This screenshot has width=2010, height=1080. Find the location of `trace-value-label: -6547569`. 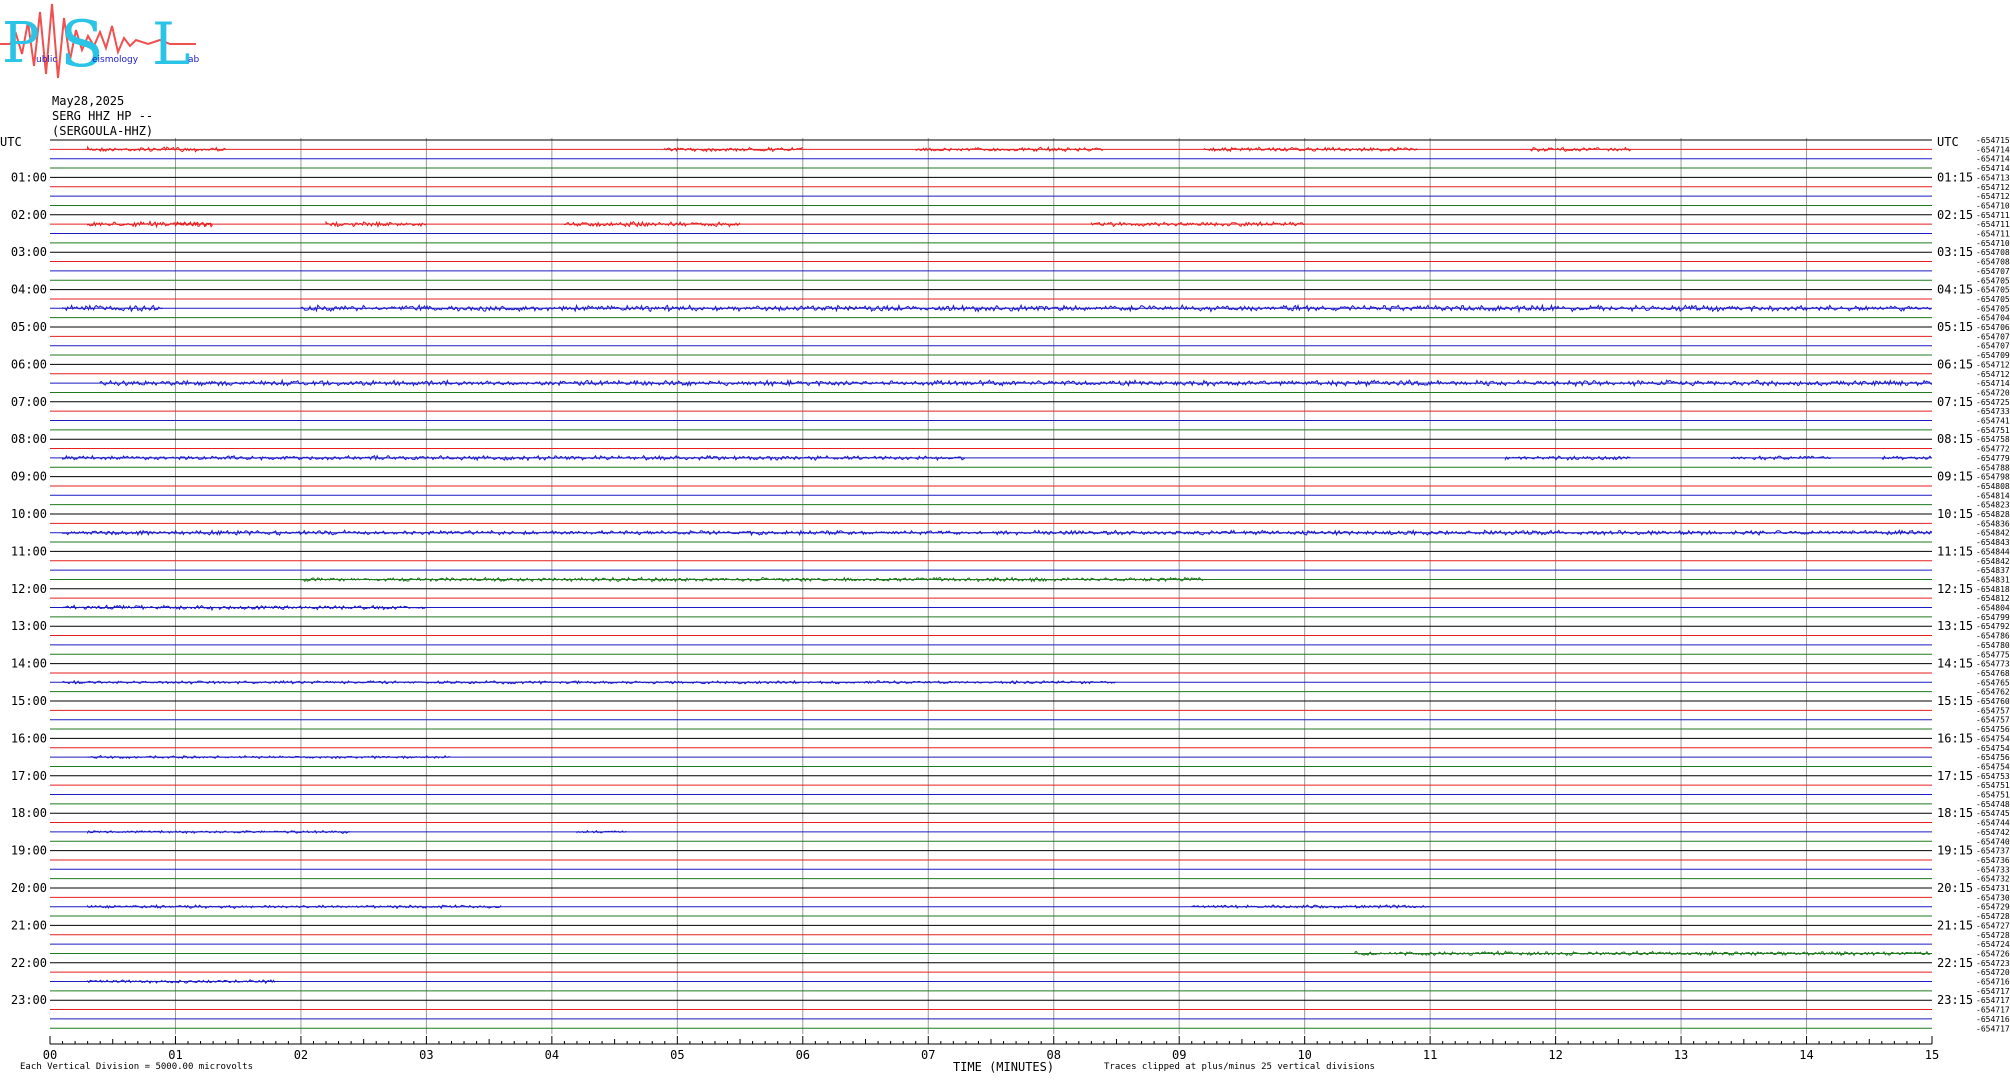

trace-value-label: -6547569 is located at coordinates (1993, 757).